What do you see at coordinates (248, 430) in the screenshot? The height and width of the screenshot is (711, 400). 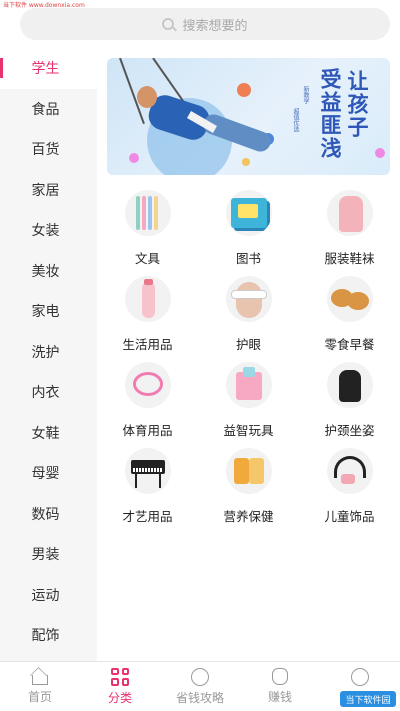 I see `subcategory-label: 益智玩具` at bounding box center [248, 430].